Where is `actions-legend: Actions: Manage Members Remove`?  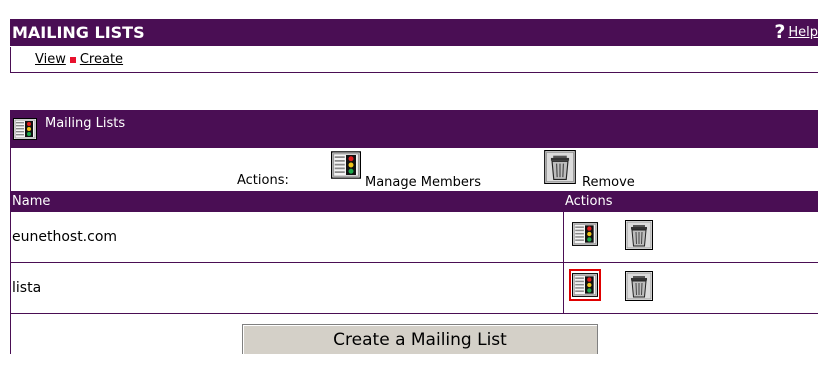 actions-legend: Actions: Manage Members Remove is located at coordinates (414, 170).